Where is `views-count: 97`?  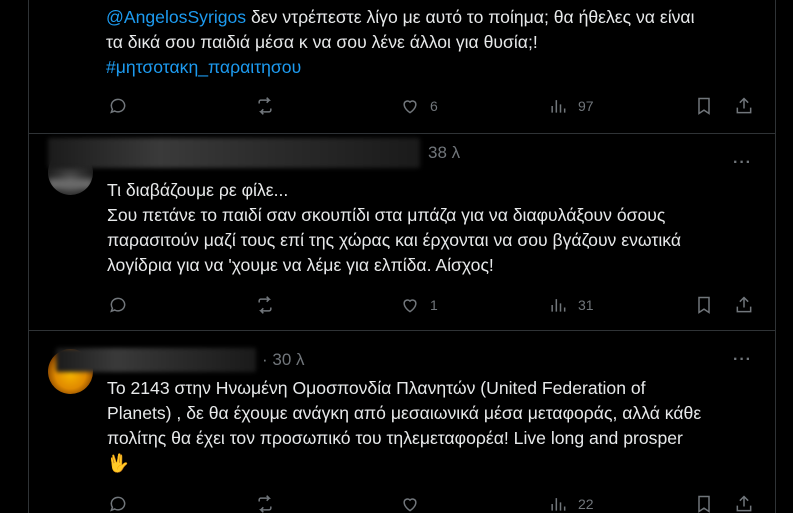 views-count: 97 is located at coordinates (586, 106).